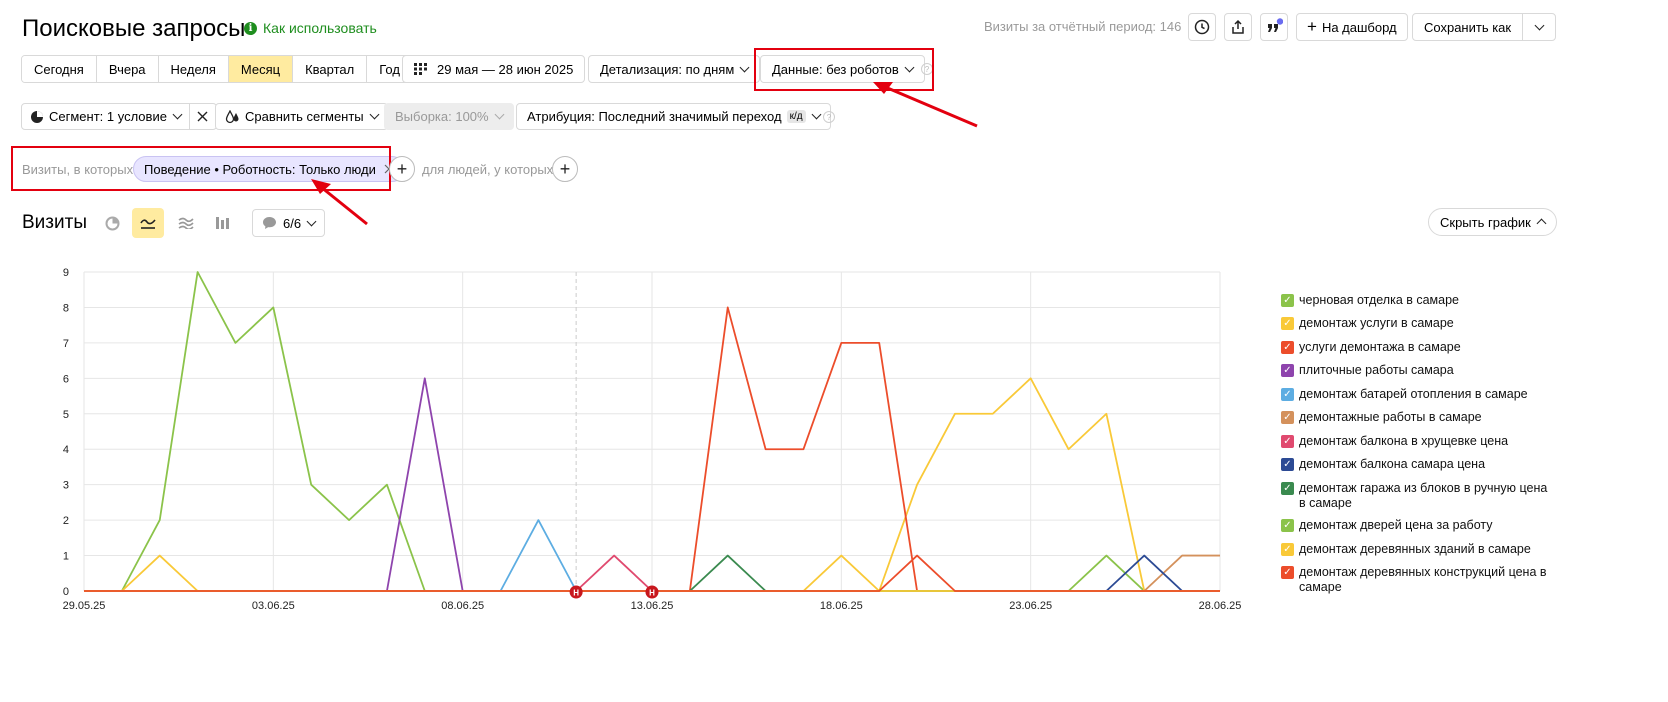 The height and width of the screenshot is (702, 1668). I want to click on legend-item: ✓ демонтаж батарей отопления в самаре, so click(1416, 394).